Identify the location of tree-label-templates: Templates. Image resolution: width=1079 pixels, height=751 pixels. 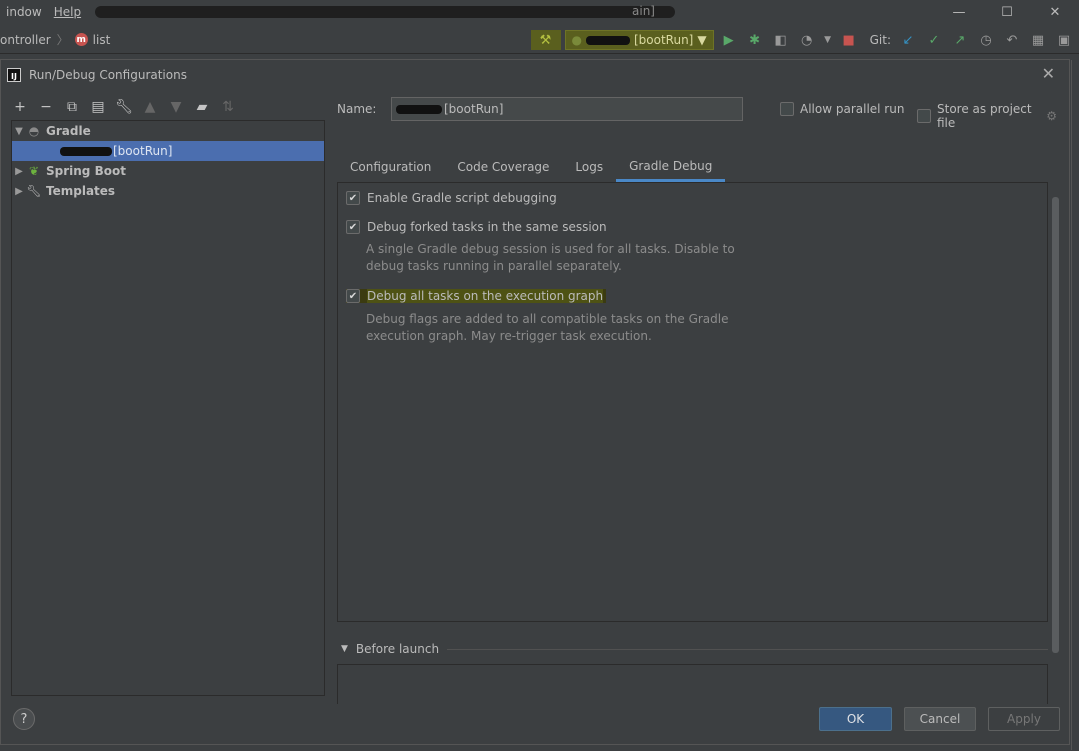
(81, 191).